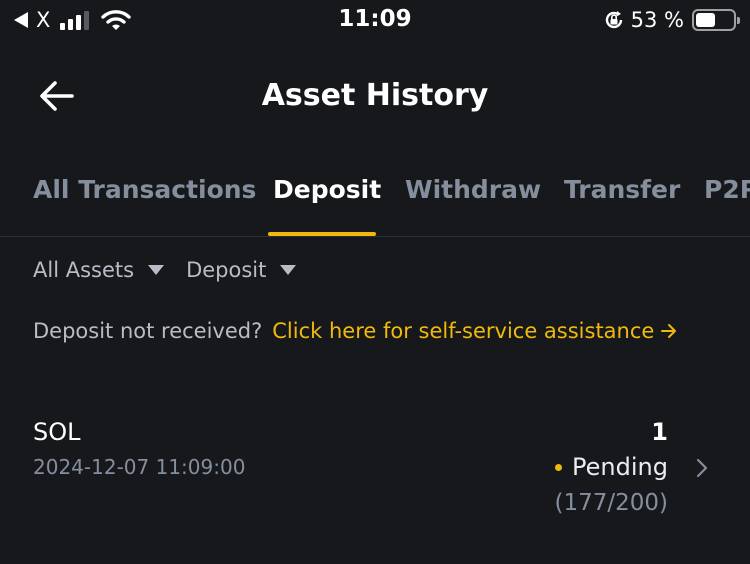 This screenshot has width=750, height=564. Describe the element at coordinates (611, 503) in the screenshot. I see `transaction-confirmations: (177/200)` at that location.